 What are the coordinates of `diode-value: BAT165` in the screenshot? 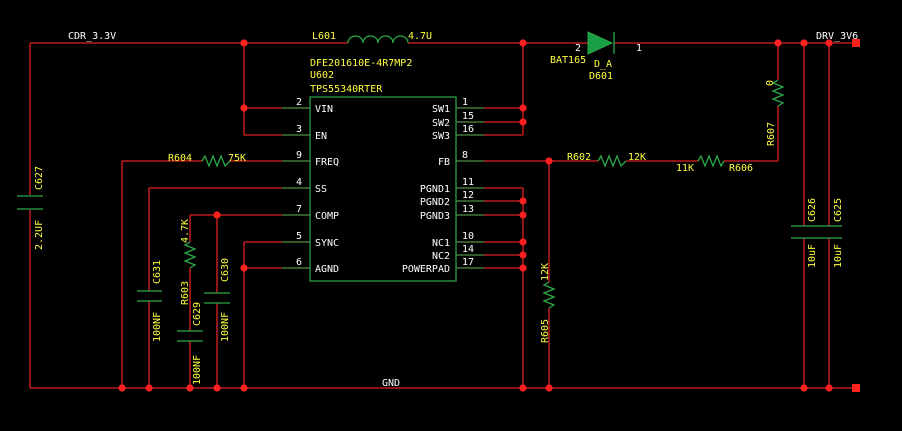 It's located at (568, 60).